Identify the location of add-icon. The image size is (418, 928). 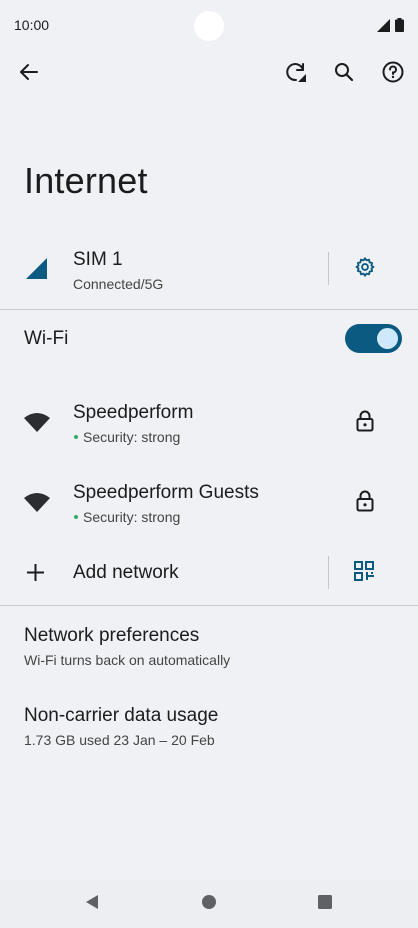
(35, 575).